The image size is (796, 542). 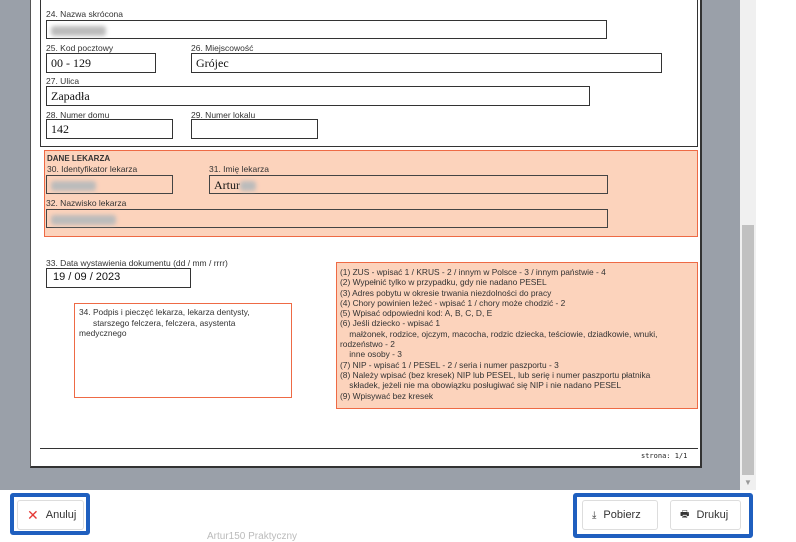 What do you see at coordinates (748, 482) in the screenshot?
I see `scroll-down-icon: ▼` at bounding box center [748, 482].